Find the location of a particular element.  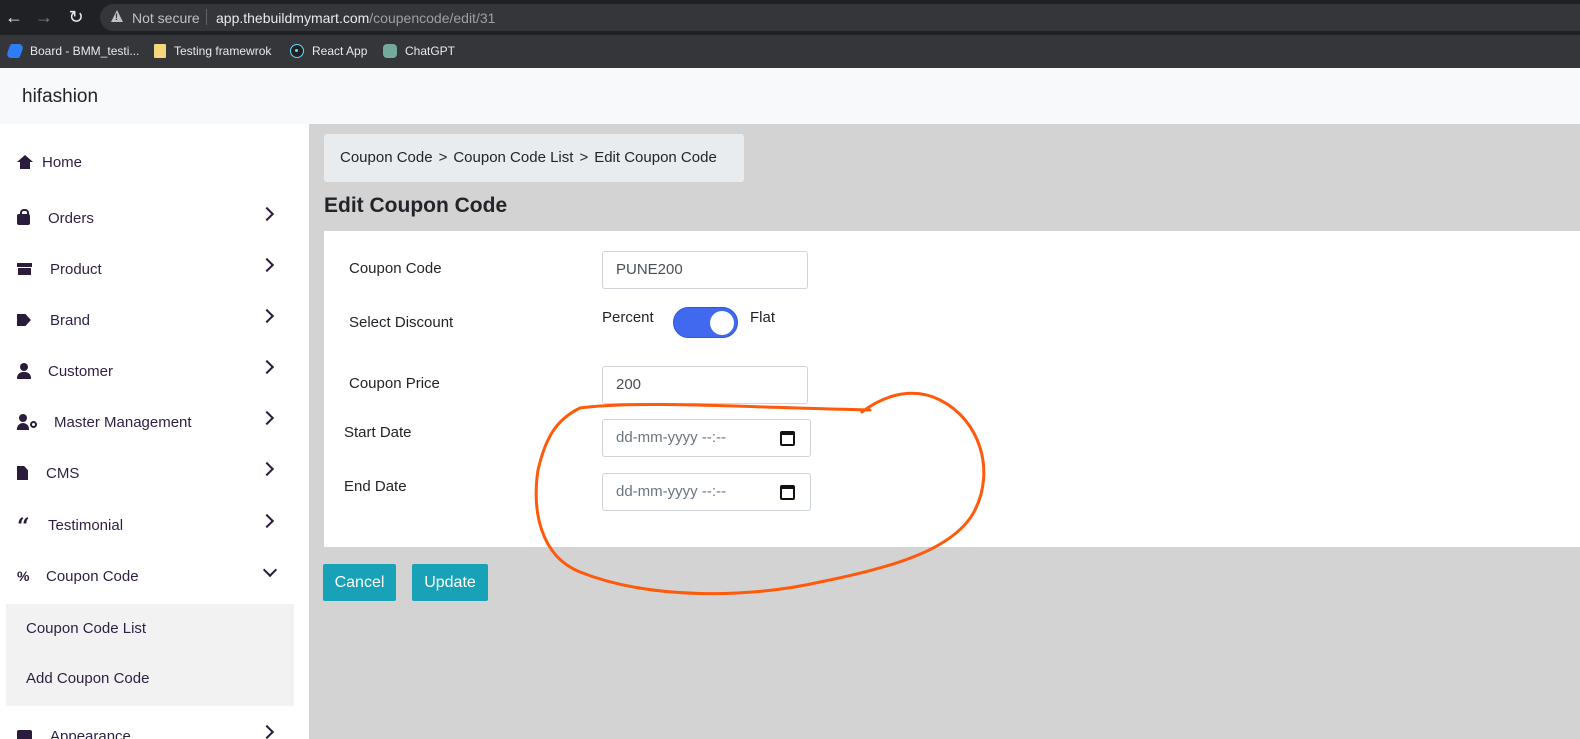

security-indicator: Not secure is located at coordinates (166, 18).